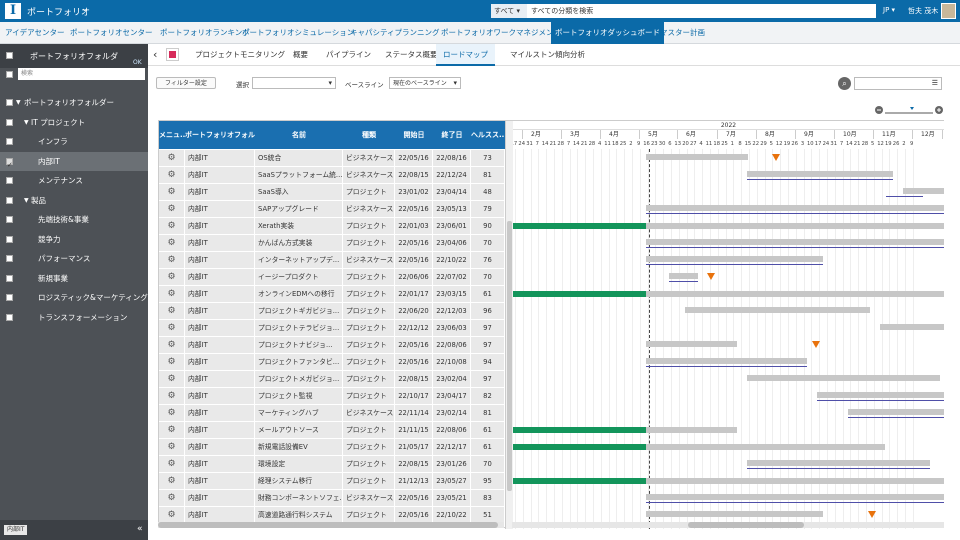 This screenshot has width=960, height=540. What do you see at coordinates (74, 141) in the screenshot?
I see `sidebar-item-2: インフラ` at bounding box center [74, 141].